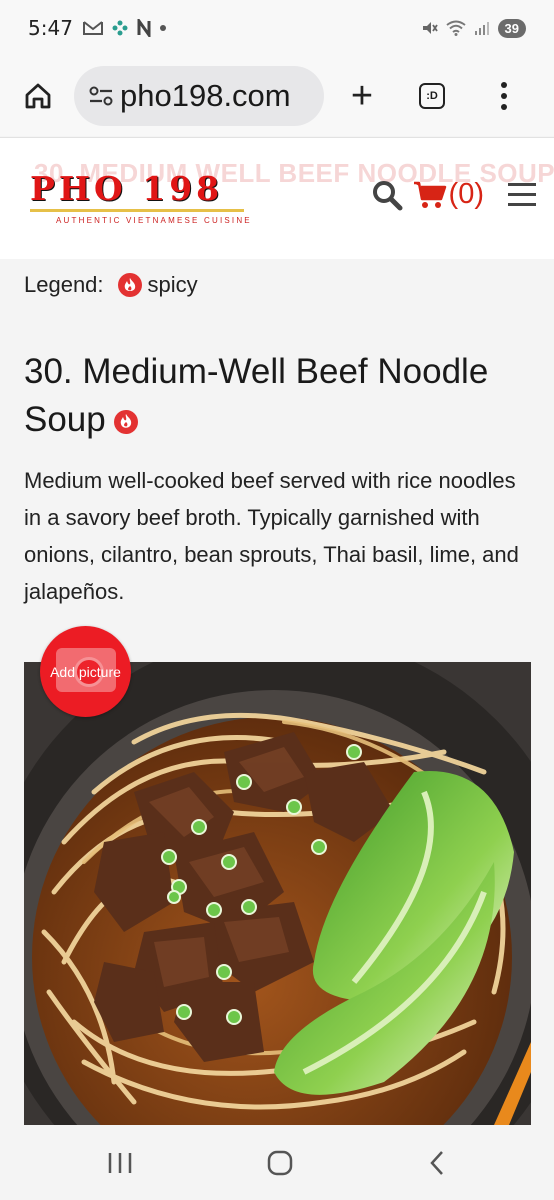 The image size is (554, 1200). I want to click on legend-label: Legend:, so click(64, 284).